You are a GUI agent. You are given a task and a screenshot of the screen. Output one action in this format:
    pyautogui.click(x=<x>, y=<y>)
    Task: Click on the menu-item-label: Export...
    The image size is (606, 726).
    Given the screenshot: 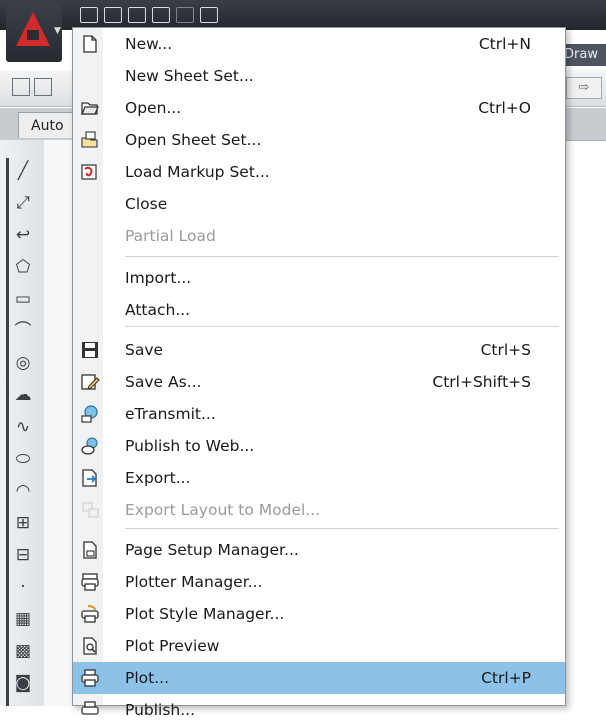 What is the action you would take?
    pyautogui.click(x=158, y=478)
    